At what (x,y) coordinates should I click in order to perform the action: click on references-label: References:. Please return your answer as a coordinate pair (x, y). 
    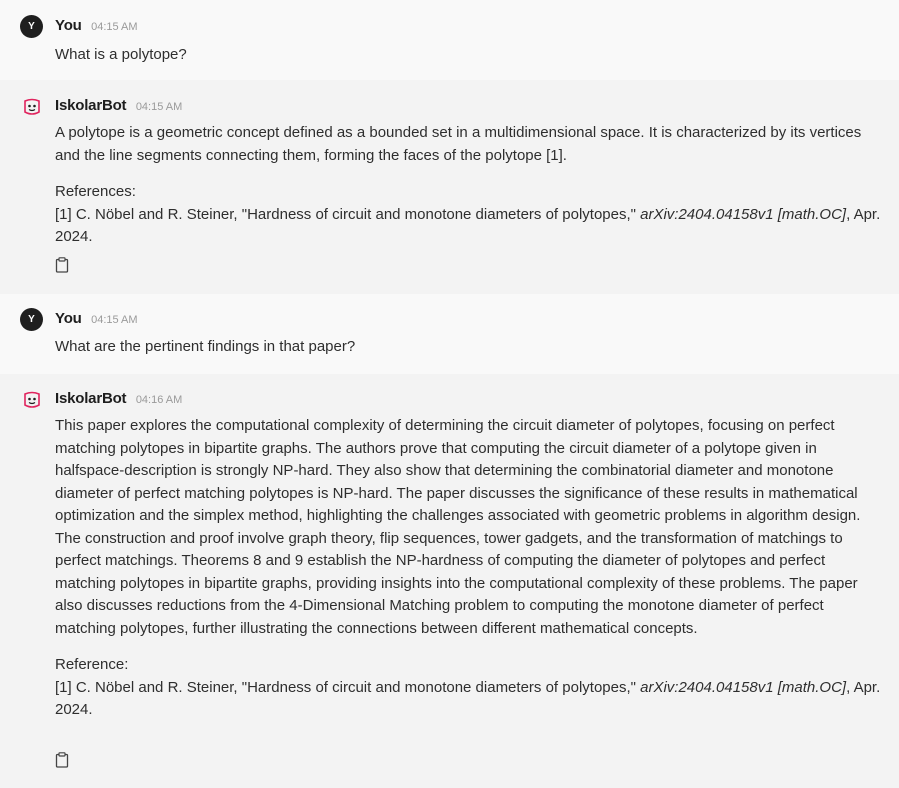
    Looking at the image, I should click on (95, 191).